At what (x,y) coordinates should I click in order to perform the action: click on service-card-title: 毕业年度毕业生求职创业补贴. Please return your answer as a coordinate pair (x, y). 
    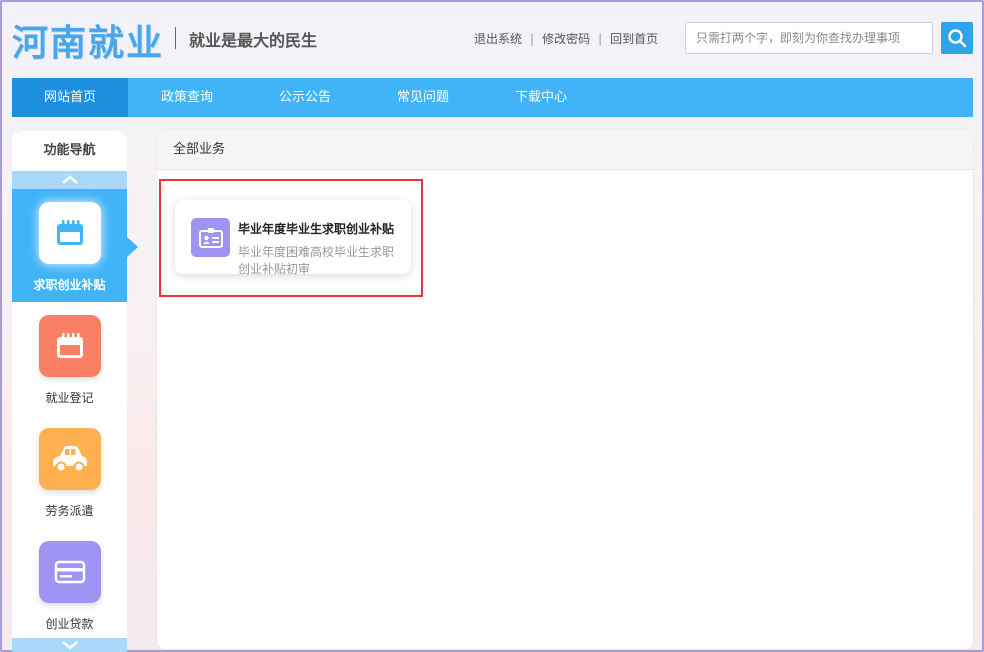
    Looking at the image, I should click on (316, 229).